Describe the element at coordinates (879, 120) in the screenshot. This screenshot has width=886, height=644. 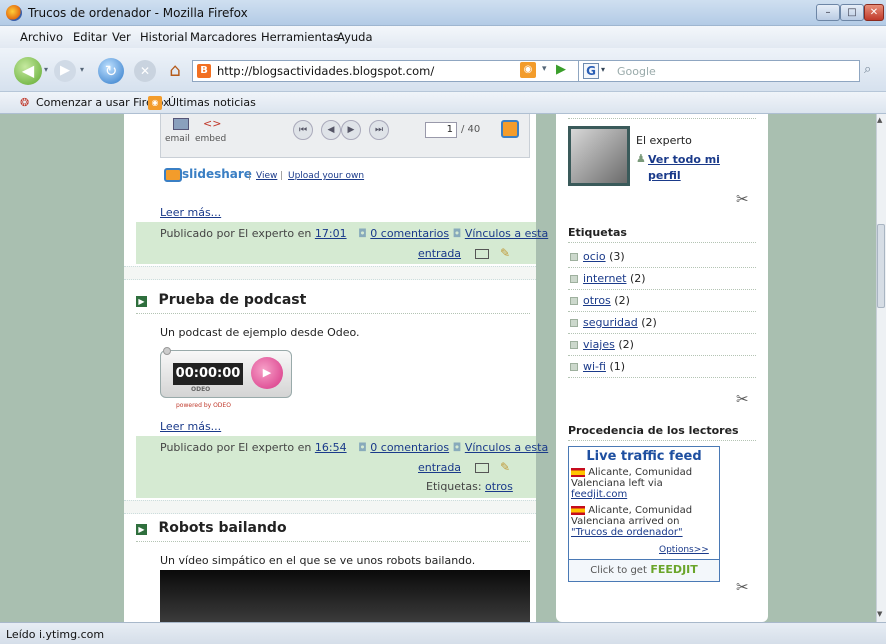
I see `scroll-up-icon: ▲` at that location.